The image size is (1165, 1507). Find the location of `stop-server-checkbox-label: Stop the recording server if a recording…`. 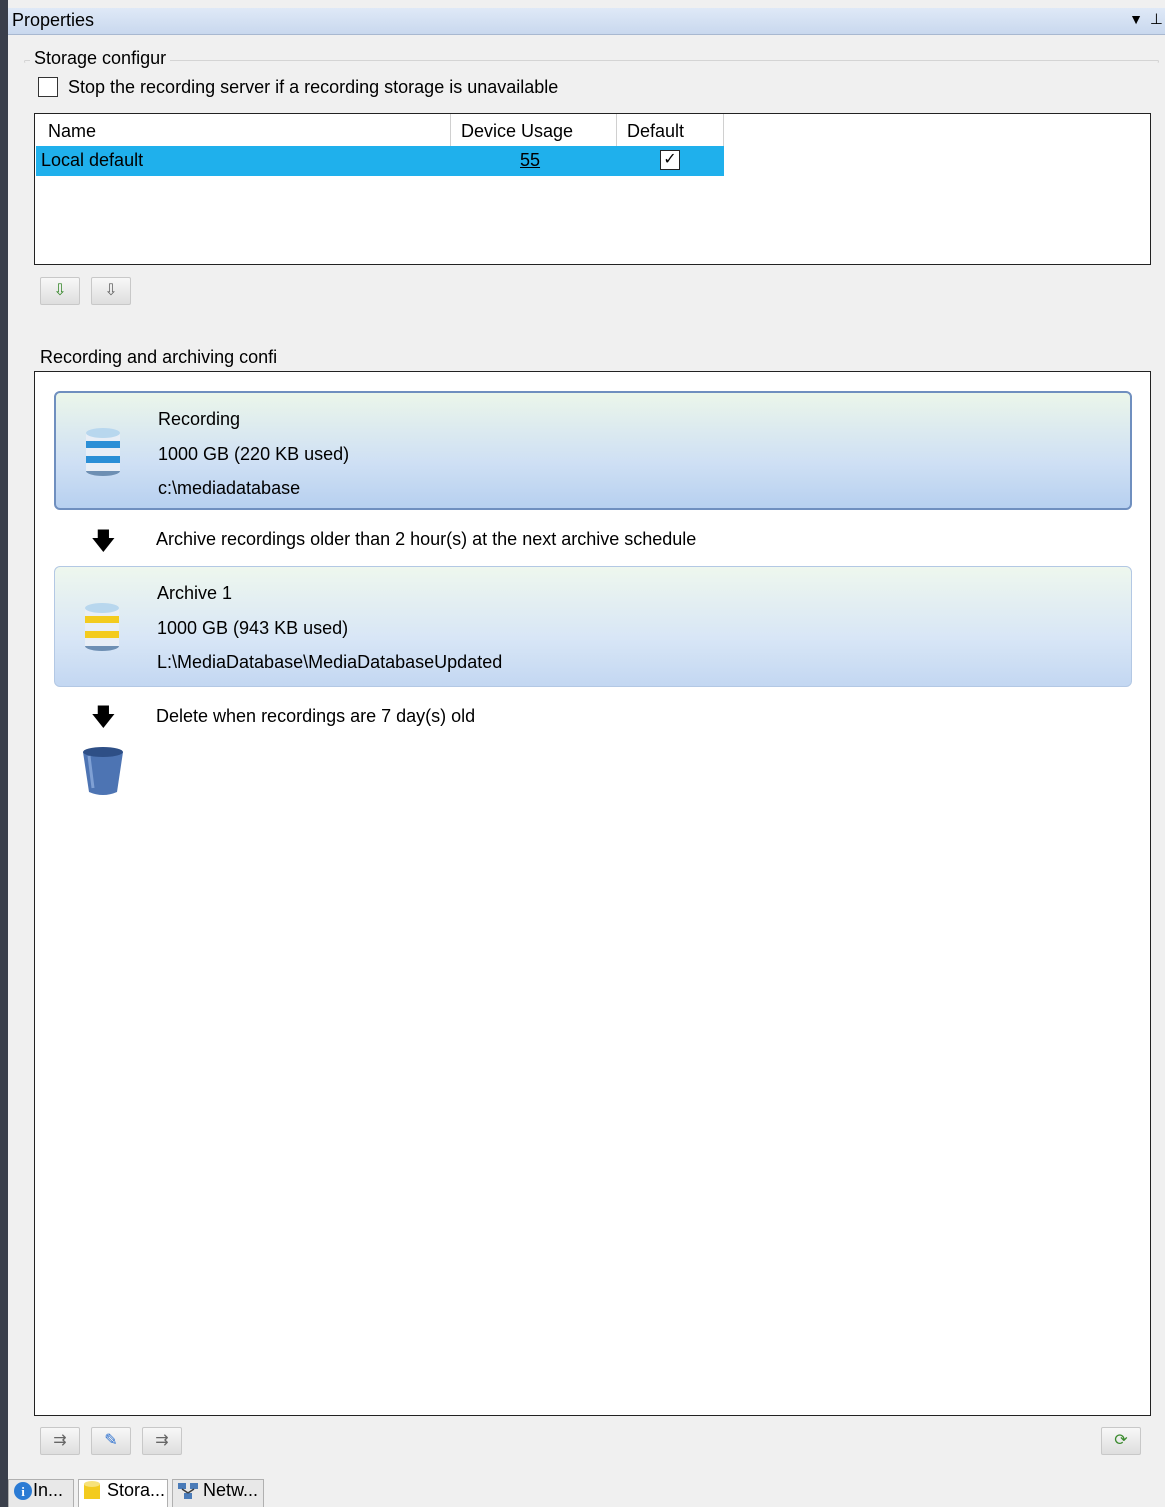

stop-server-checkbox-label: Stop the recording server if a recording… is located at coordinates (313, 87).